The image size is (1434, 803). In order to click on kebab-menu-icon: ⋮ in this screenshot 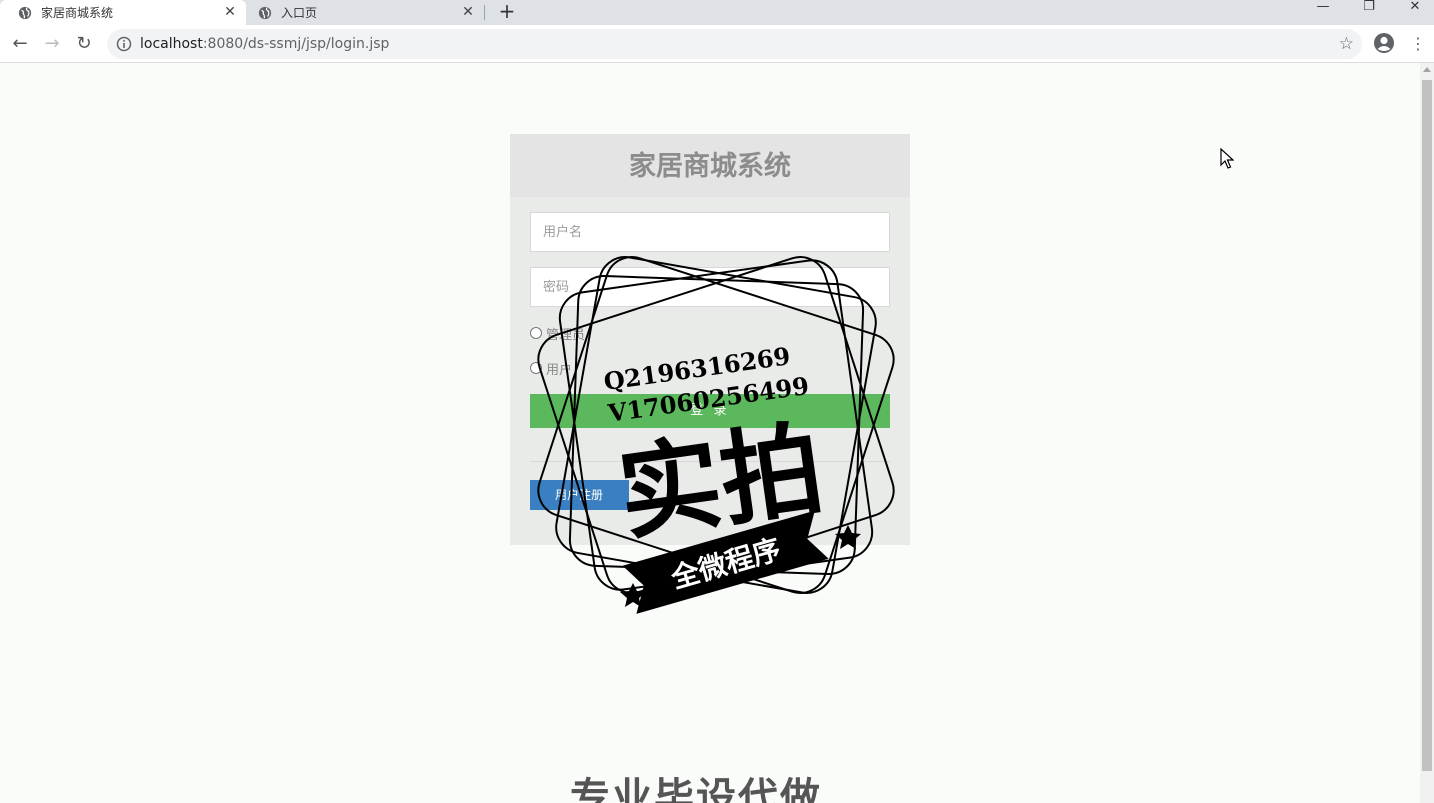, I will do `click(1418, 44)`.